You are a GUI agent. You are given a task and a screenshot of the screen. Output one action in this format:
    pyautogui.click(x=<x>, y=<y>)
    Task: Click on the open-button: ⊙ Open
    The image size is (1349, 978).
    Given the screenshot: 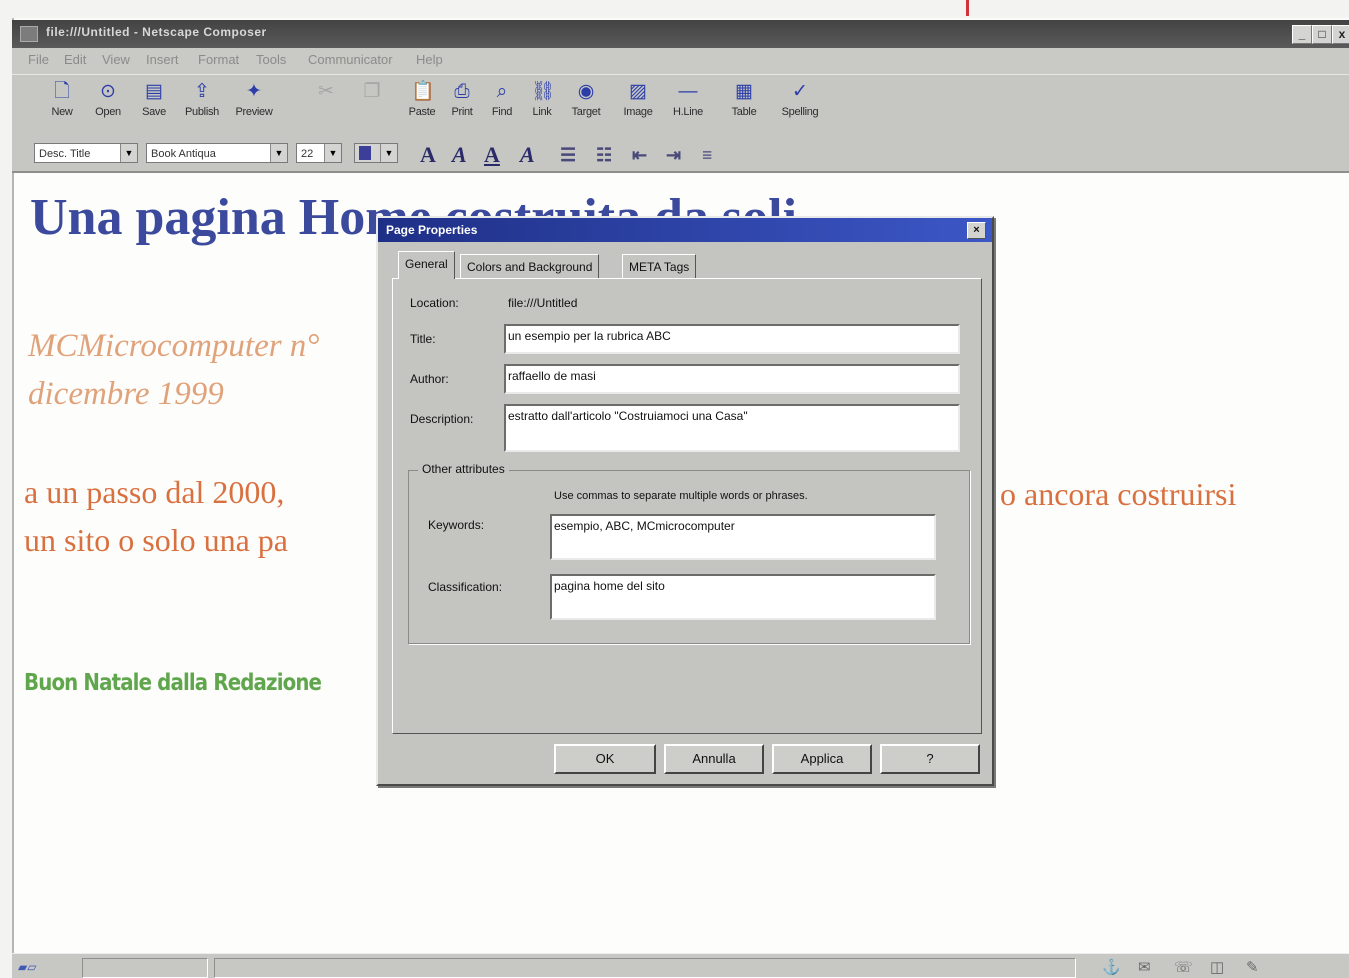 What is the action you would take?
    pyautogui.click(x=108, y=99)
    